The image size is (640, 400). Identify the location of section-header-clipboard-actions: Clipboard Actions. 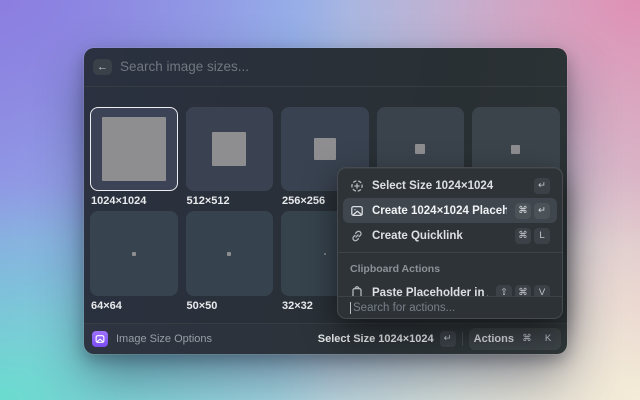
(395, 269).